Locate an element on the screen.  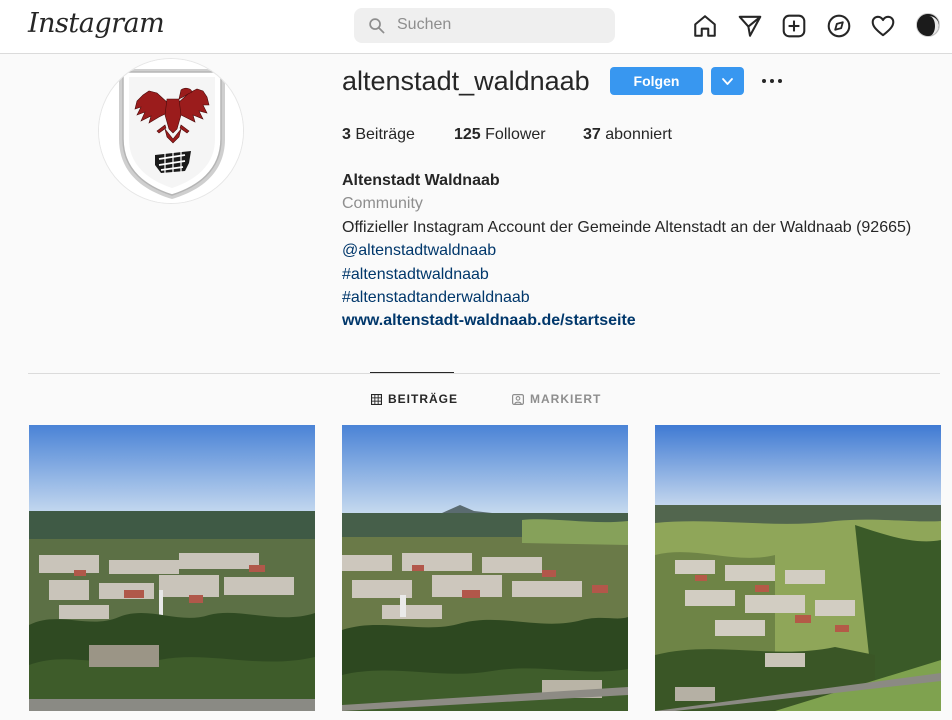
explore-icon is located at coordinates (839, 26).